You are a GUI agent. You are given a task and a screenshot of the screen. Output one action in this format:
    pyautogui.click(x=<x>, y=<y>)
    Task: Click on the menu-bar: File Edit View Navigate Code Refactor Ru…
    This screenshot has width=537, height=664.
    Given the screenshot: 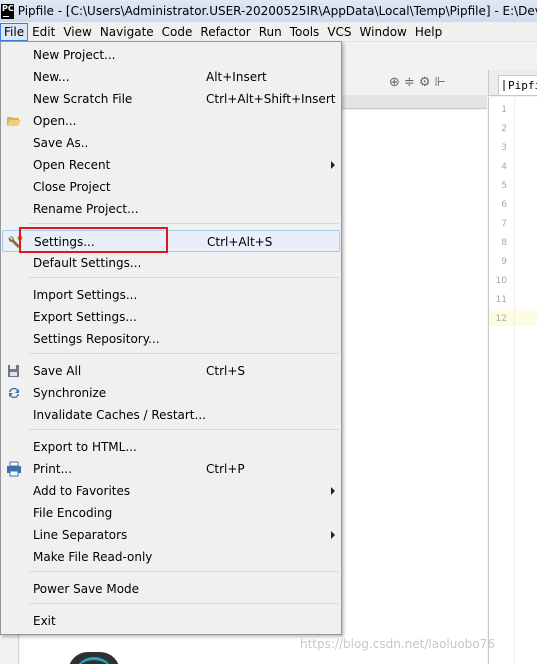 What is the action you would take?
    pyautogui.click(x=268, y=32)
    